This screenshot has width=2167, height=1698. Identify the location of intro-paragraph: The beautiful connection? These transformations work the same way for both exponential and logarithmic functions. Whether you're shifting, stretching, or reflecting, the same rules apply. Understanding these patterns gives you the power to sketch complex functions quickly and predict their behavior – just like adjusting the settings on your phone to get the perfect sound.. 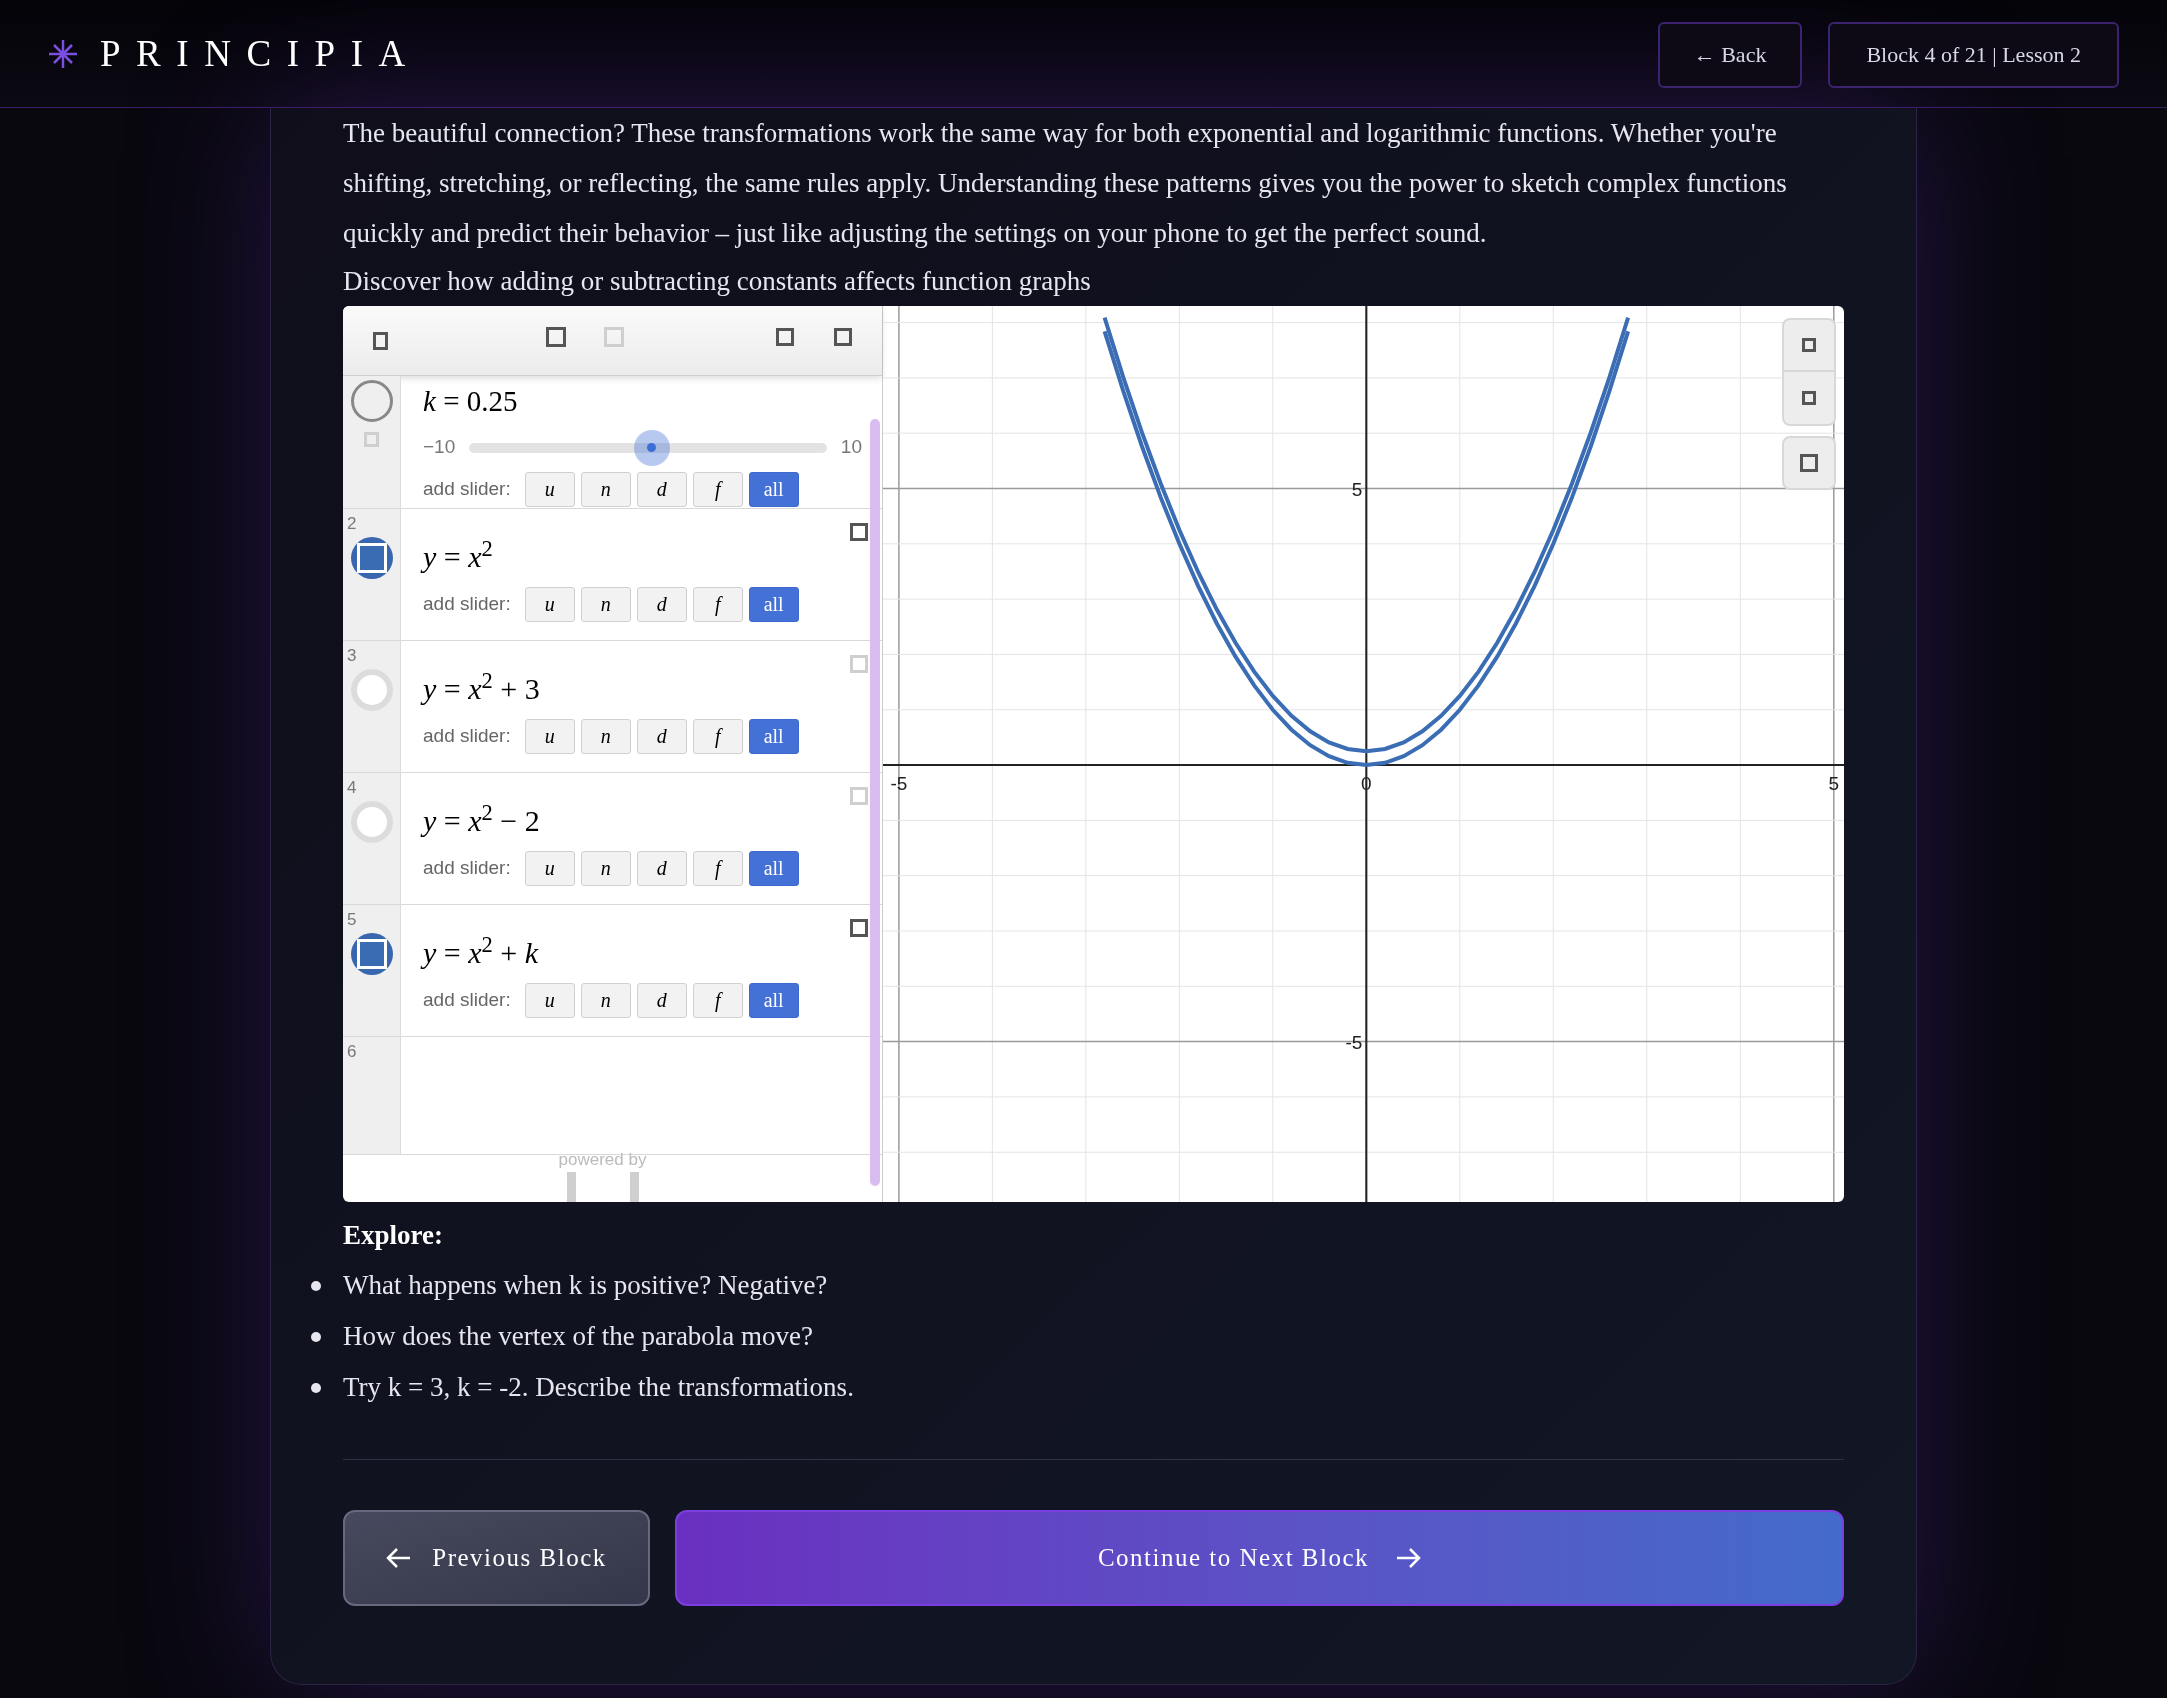
(1065, 183).